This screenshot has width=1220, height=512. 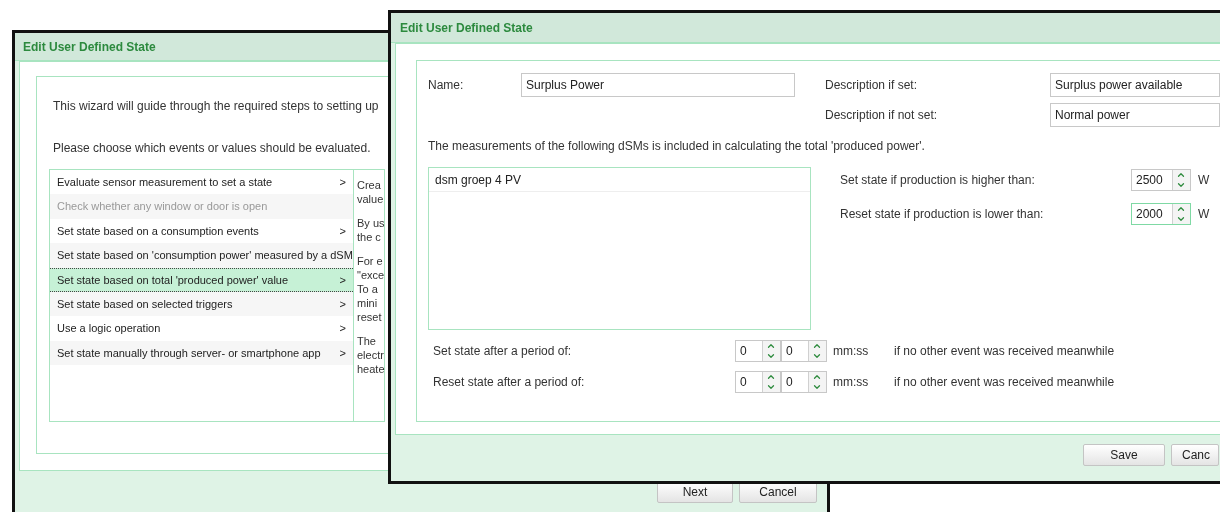 What do you see at coordinates (368, 289) in the screenshot?
I see `description-text: To a` at bounding box center [368, 289].